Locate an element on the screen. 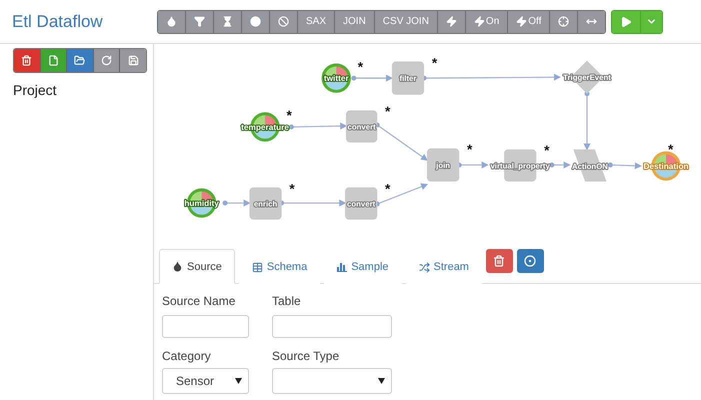 The image size is (701, 400). refresh-button is located at coordinates (107, 60).